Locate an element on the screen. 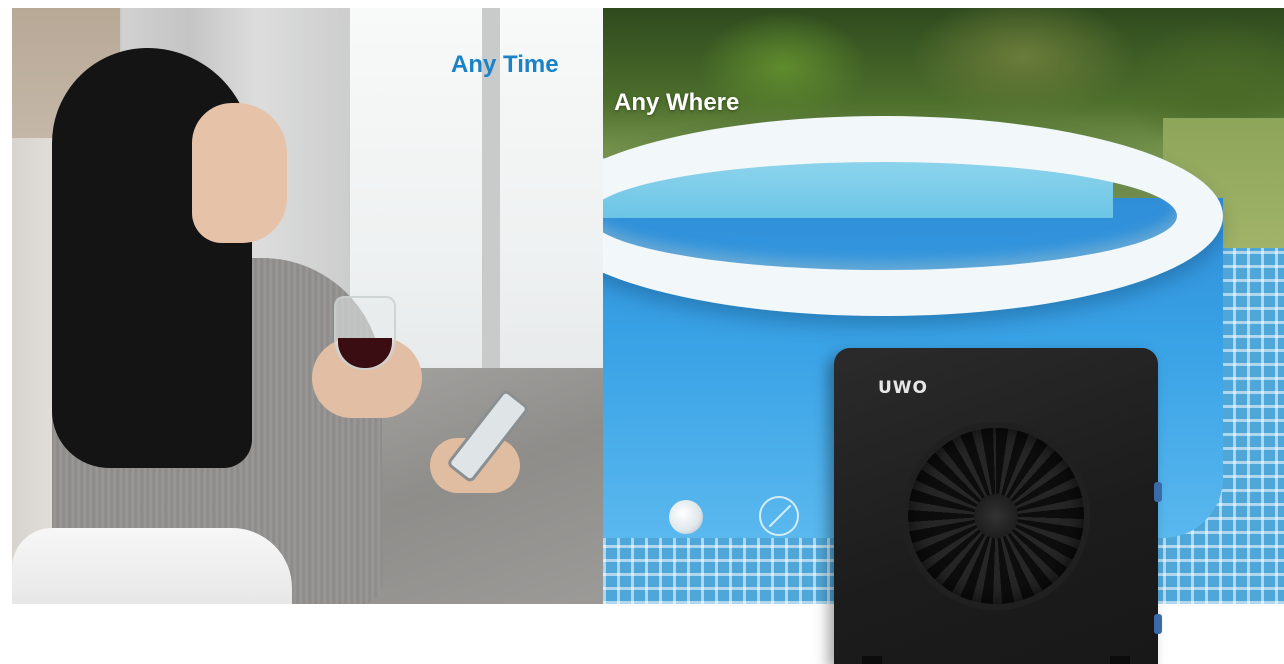 Image resolution: width=1284 pixels, height=664 pixels. face is located at coordinates (239, 173).